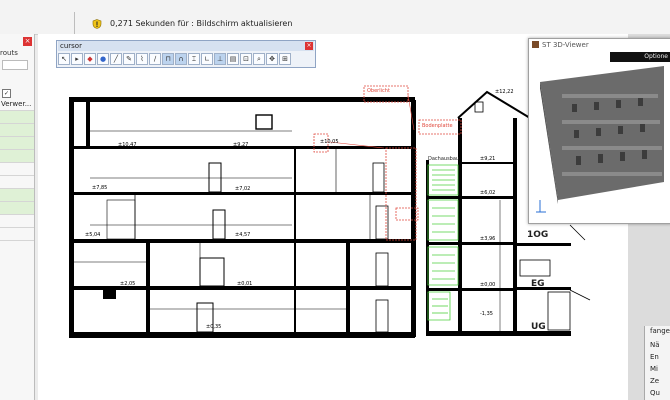 The height and width of the screenshot is (400, 670). I want to click on level-label-1og: 1OG, so click(538, 235).